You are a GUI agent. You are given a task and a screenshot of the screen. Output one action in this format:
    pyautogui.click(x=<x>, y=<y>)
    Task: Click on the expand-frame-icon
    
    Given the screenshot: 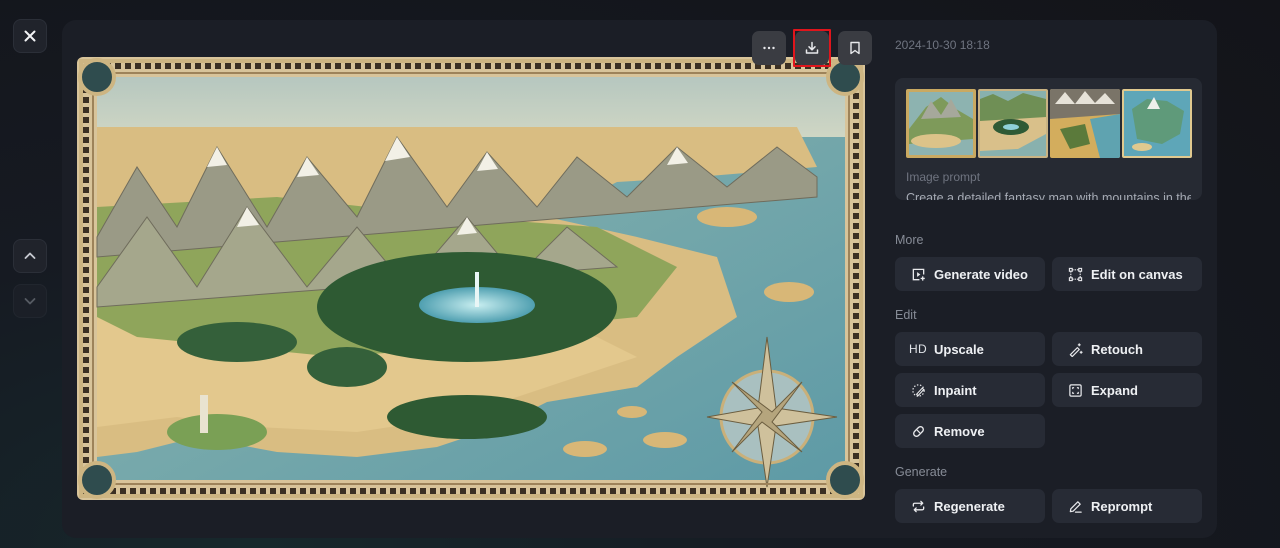 What is the action you would take?
    pyautogui.click(x=1075, y=390)
    